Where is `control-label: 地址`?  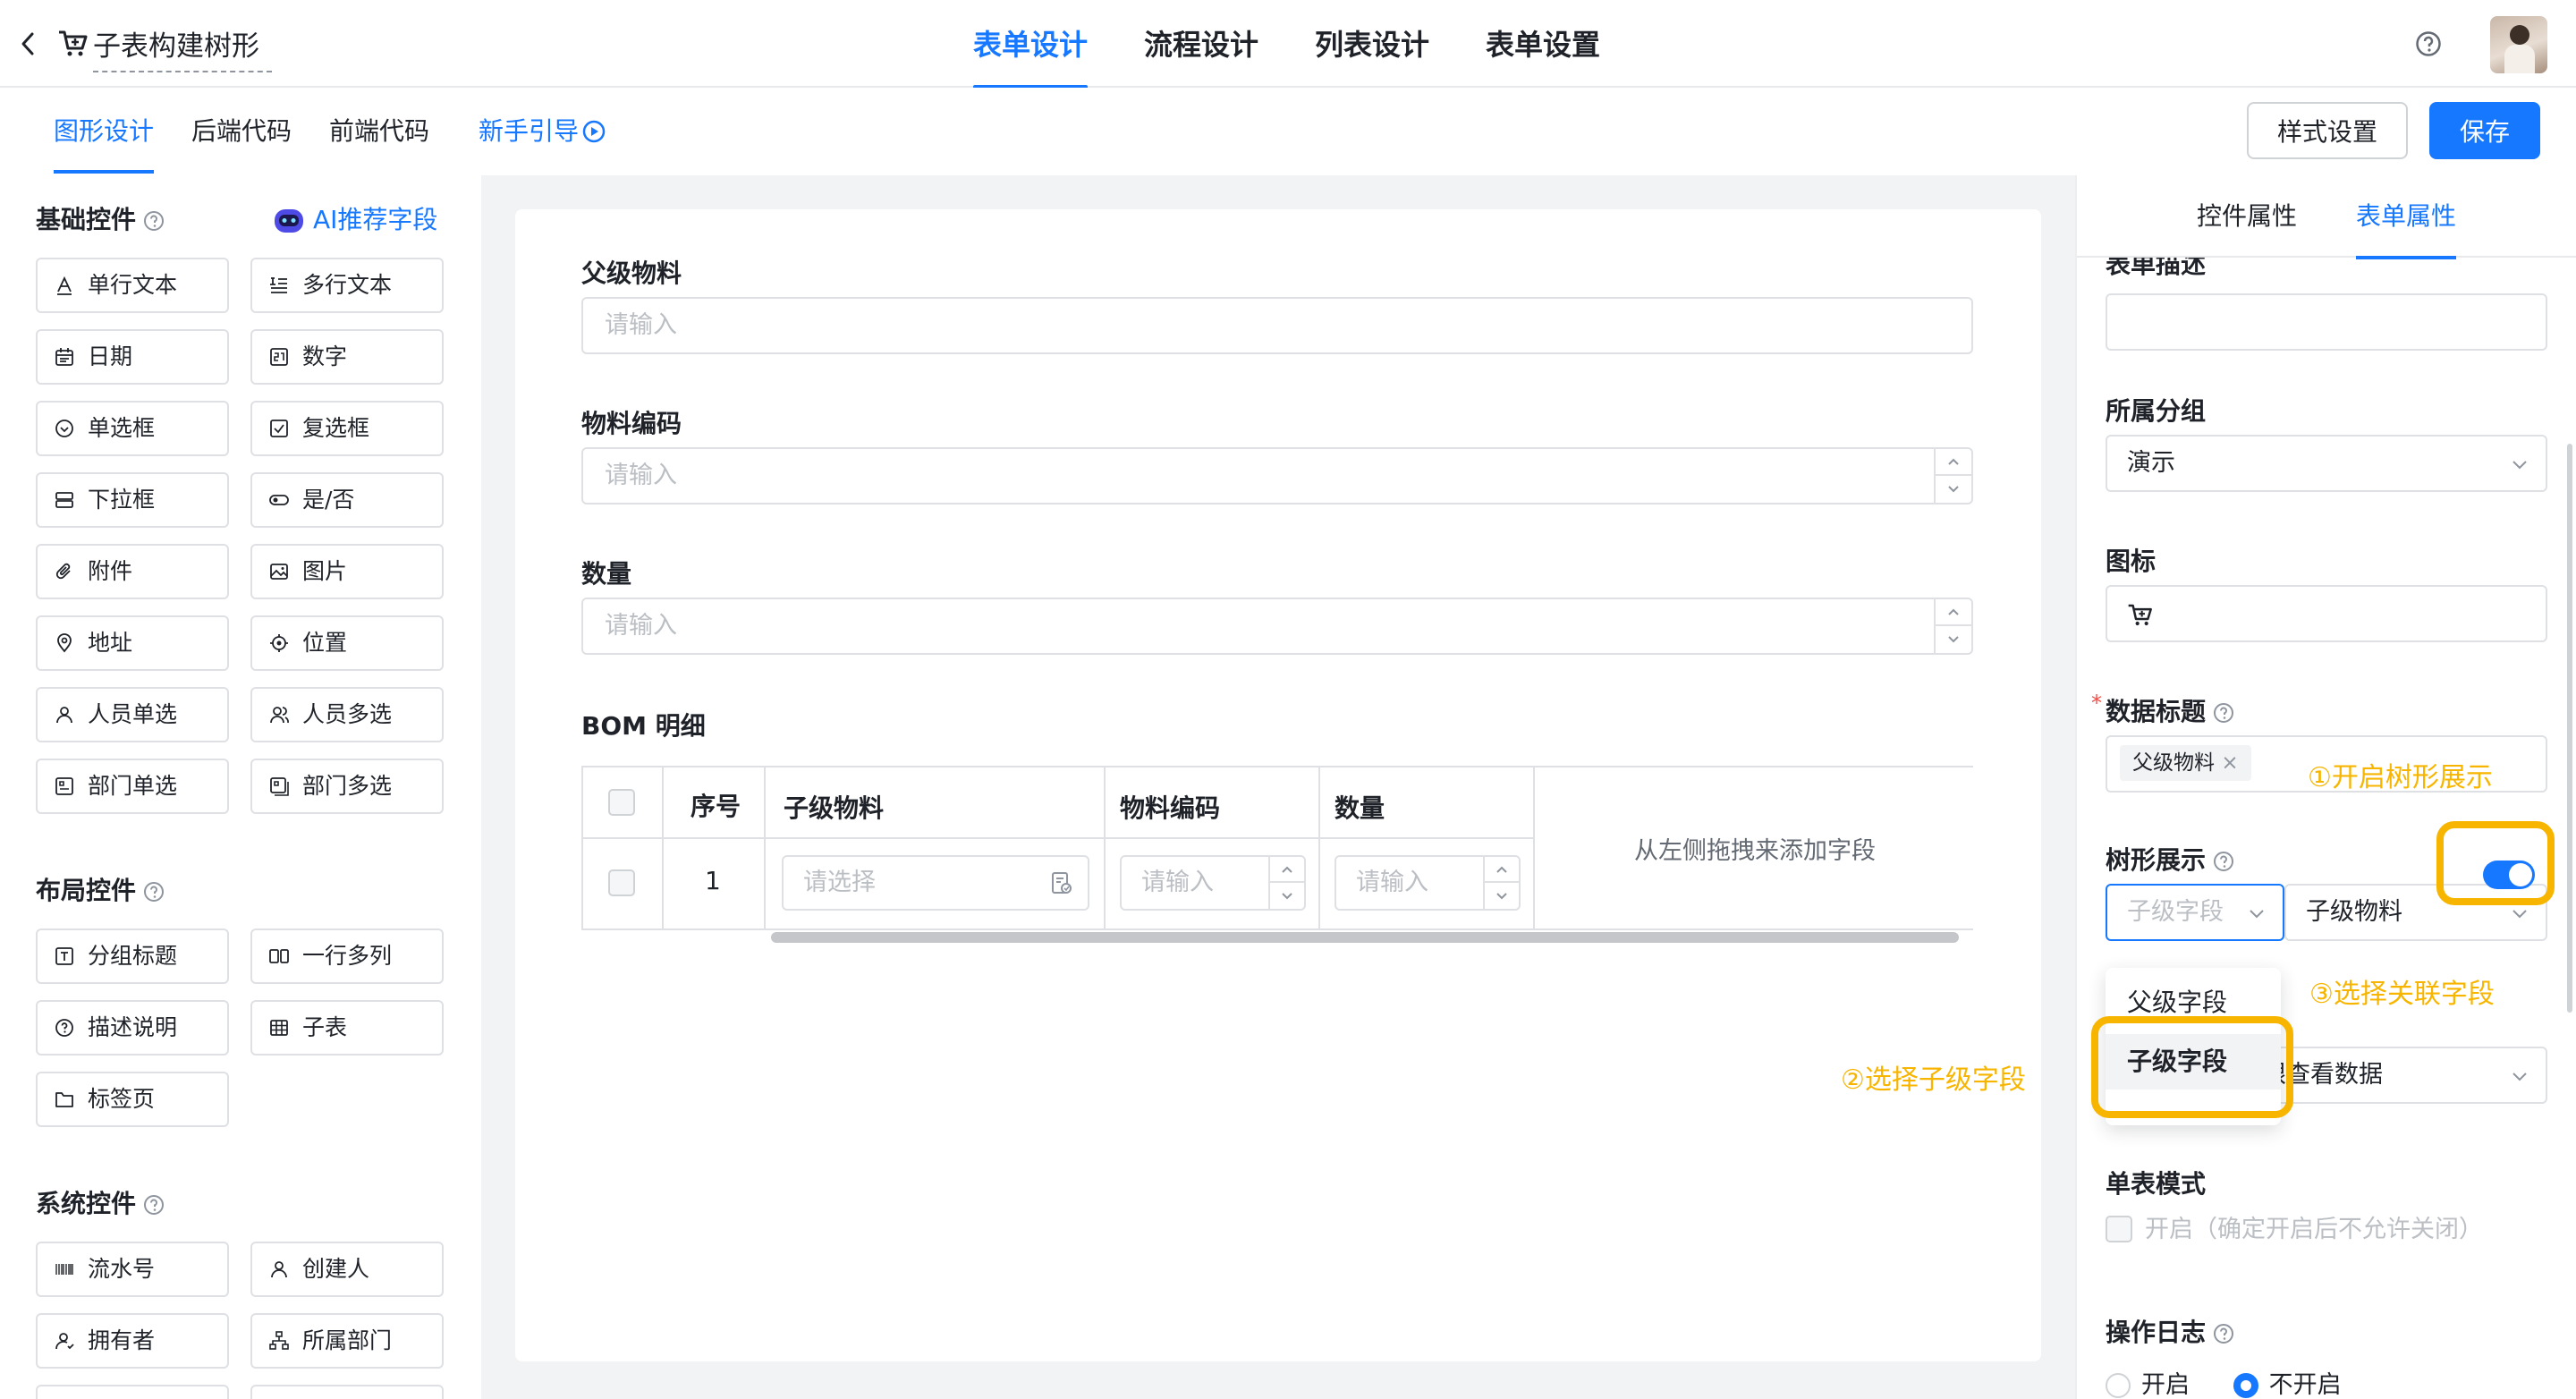
control-label: 地址 is located at coordinates (110, 643).